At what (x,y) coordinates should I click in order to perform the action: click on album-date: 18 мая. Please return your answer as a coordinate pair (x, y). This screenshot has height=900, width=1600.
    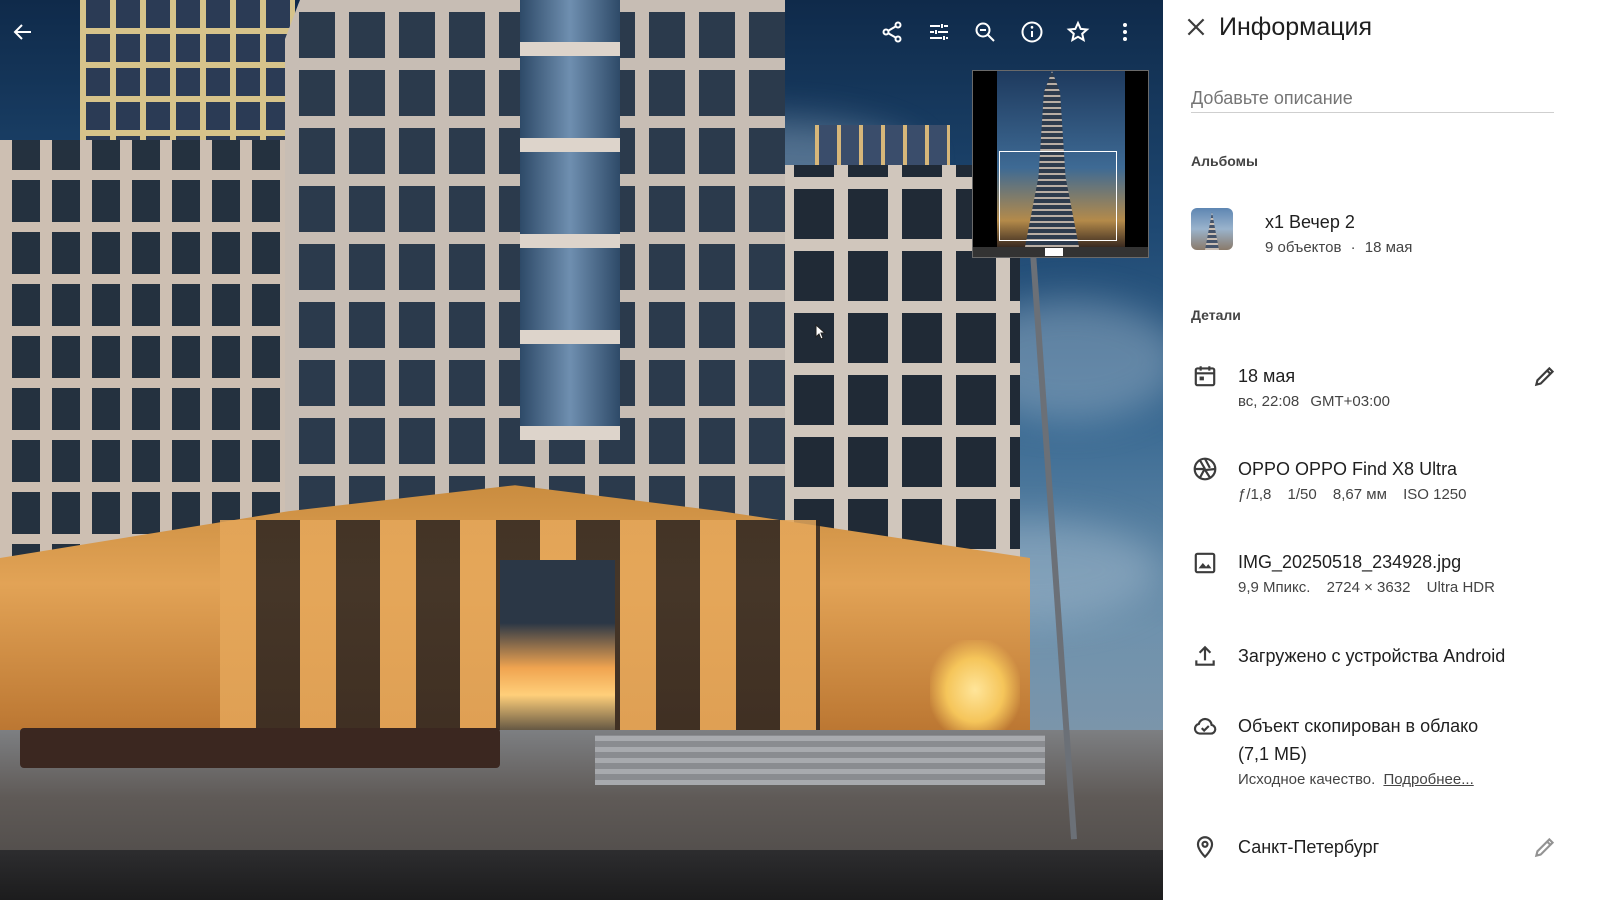
    Looking at the image, I should click on (1388, 247).